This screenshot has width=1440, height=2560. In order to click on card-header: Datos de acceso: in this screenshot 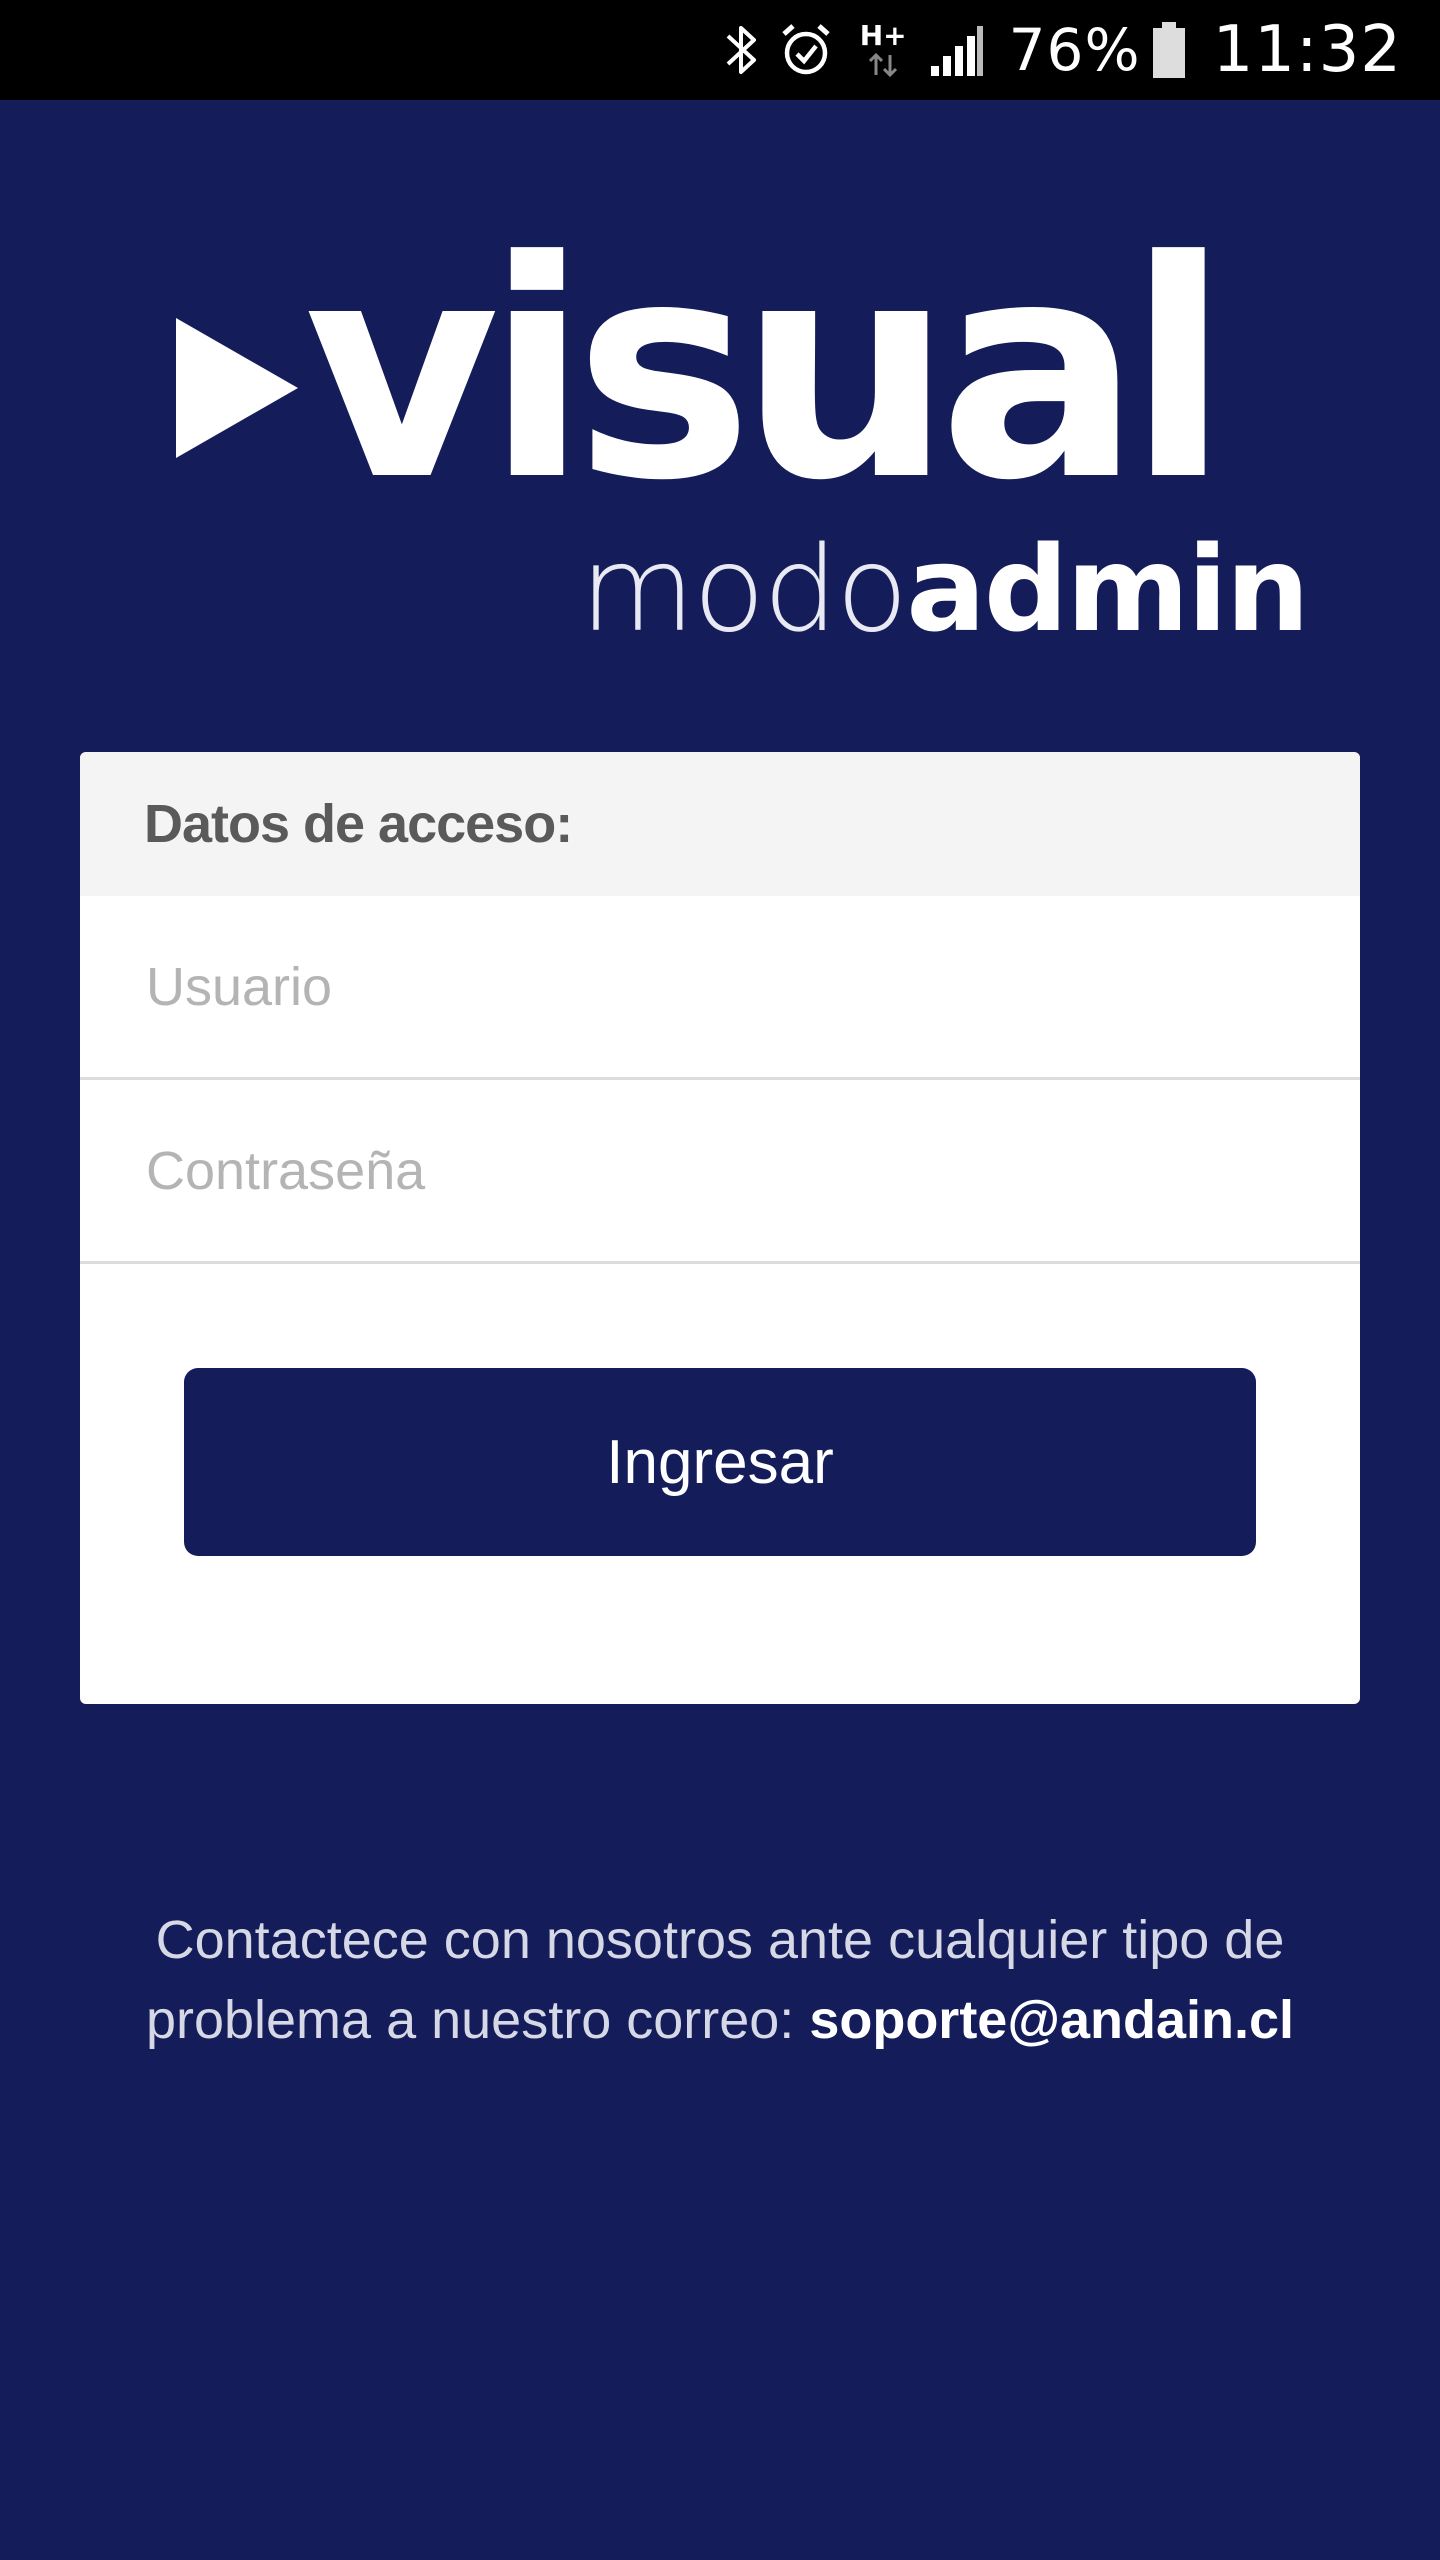, I will do `click(720, 824)`.